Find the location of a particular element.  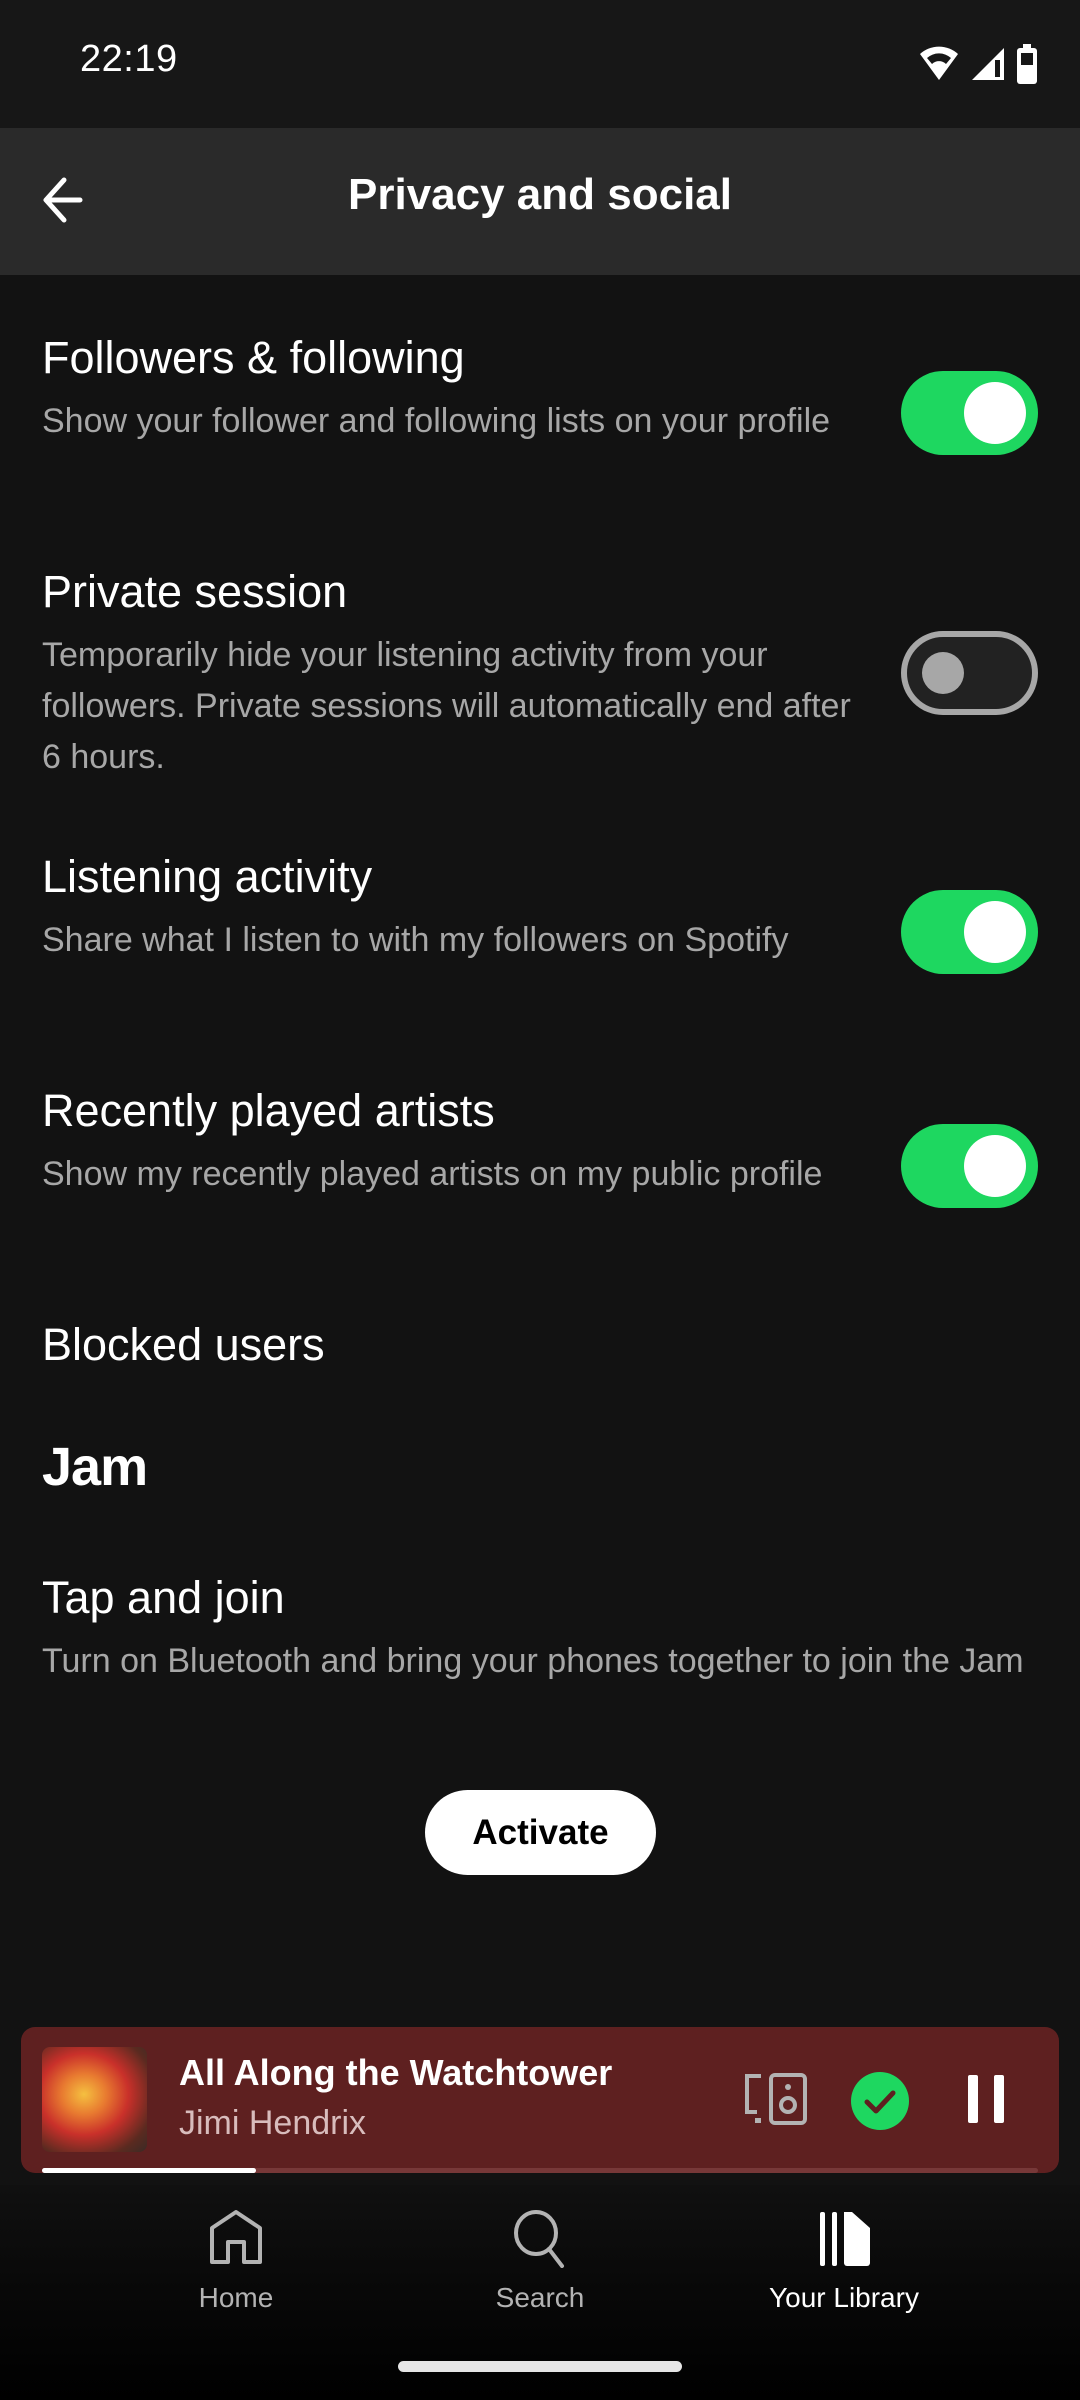

toggle-private-session is located at coordinates (969, 673).